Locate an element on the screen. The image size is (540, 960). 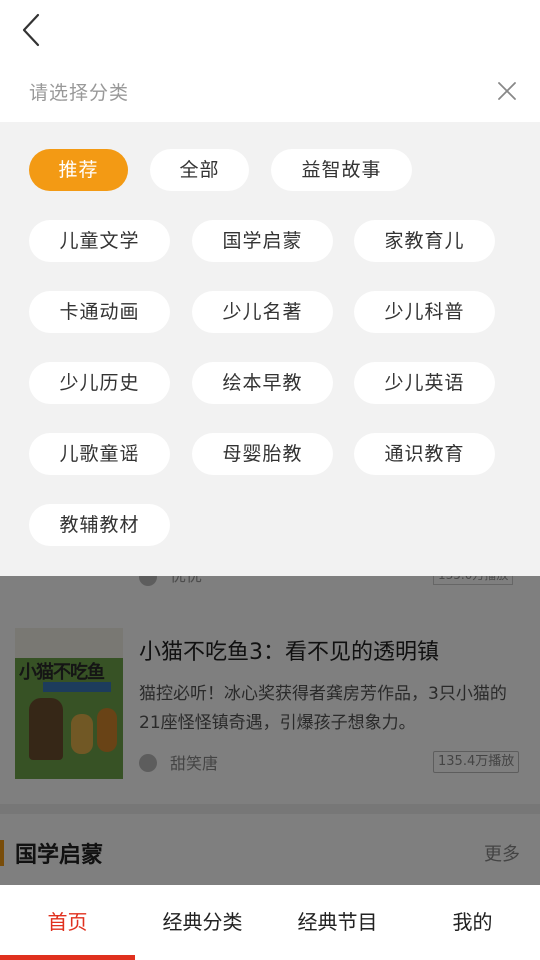
category-chip: 益智故事 is located at coordinates (341, 170).